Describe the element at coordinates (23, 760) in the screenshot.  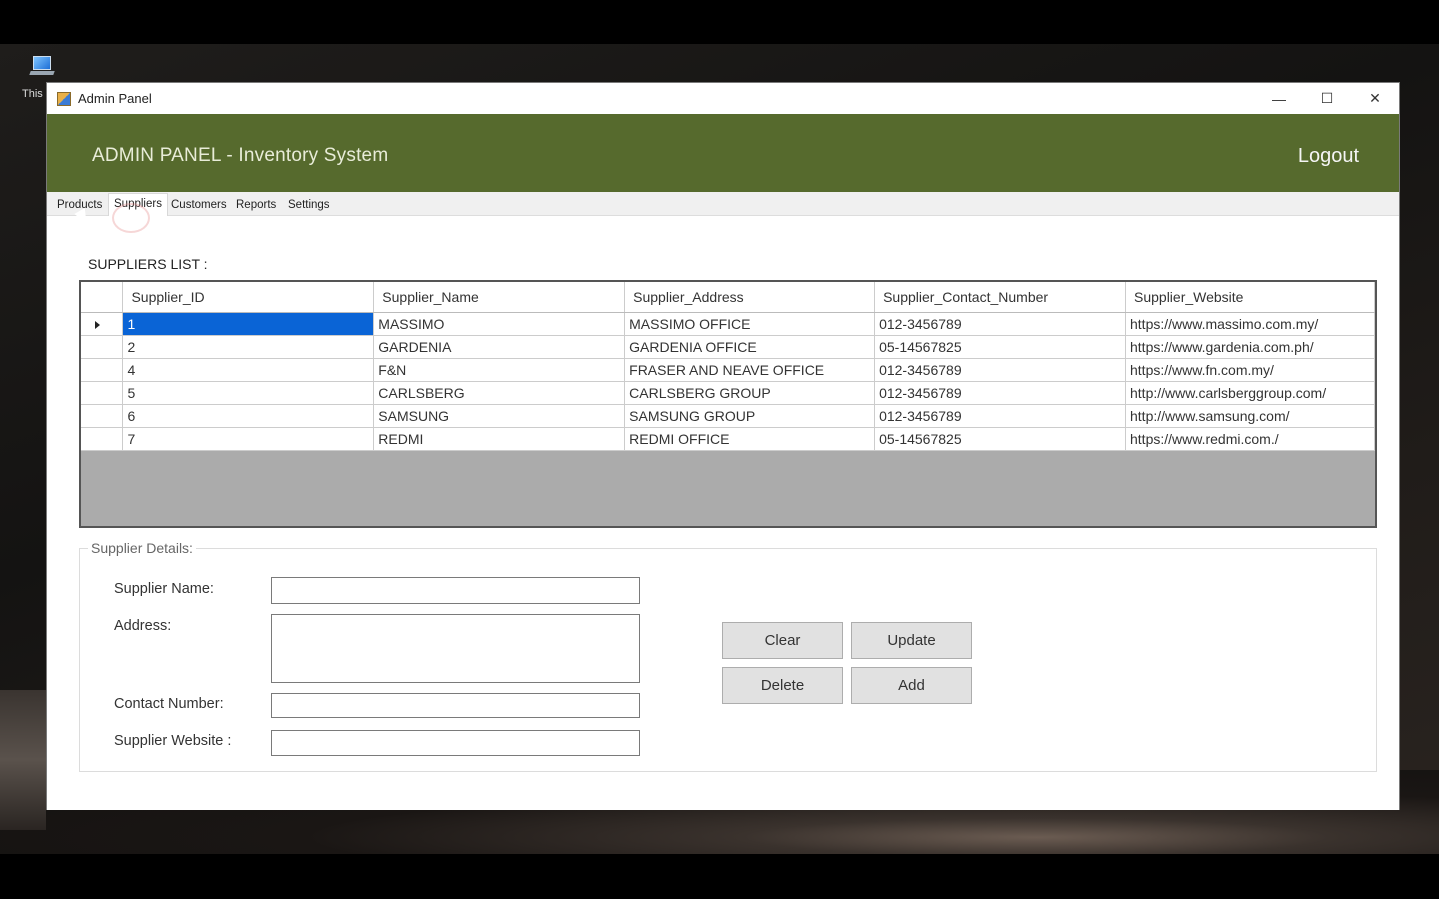
I see `desktop-wallpaper-edge` at that location.